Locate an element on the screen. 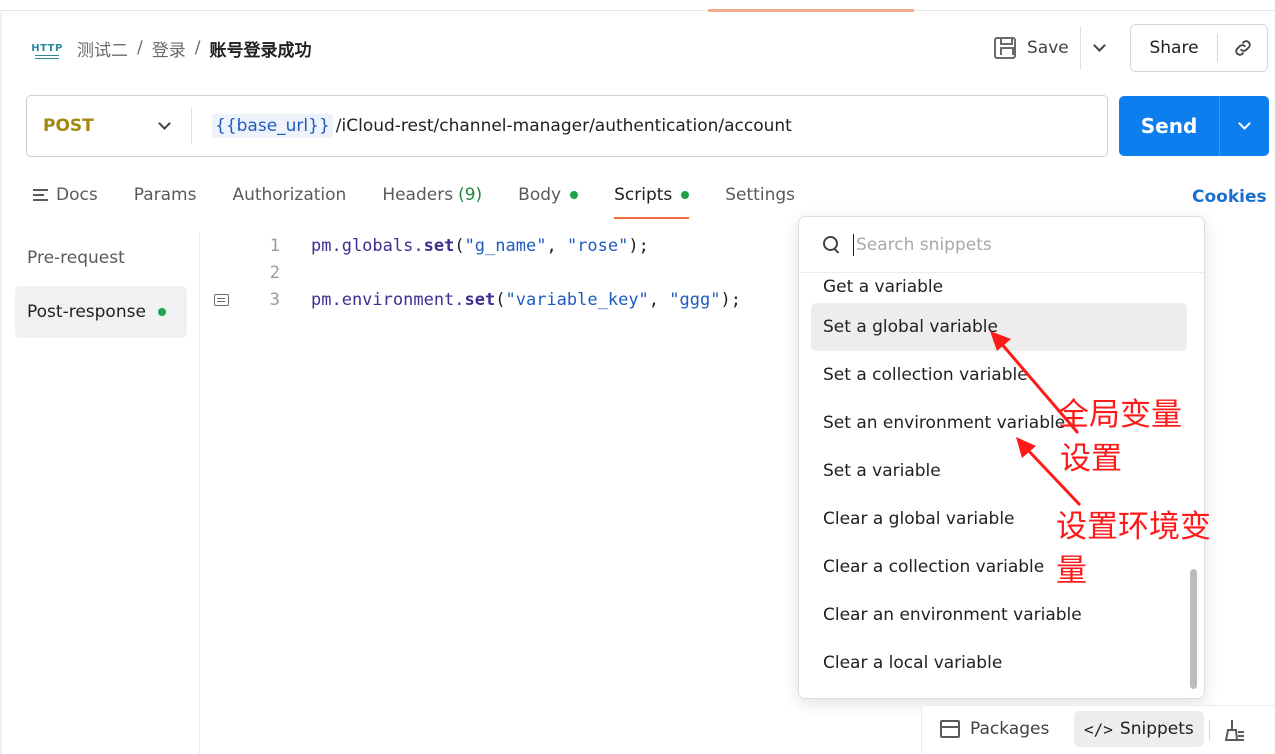 The image size is (1275, 754). snippet-search is located at coordinates (1001, 245).